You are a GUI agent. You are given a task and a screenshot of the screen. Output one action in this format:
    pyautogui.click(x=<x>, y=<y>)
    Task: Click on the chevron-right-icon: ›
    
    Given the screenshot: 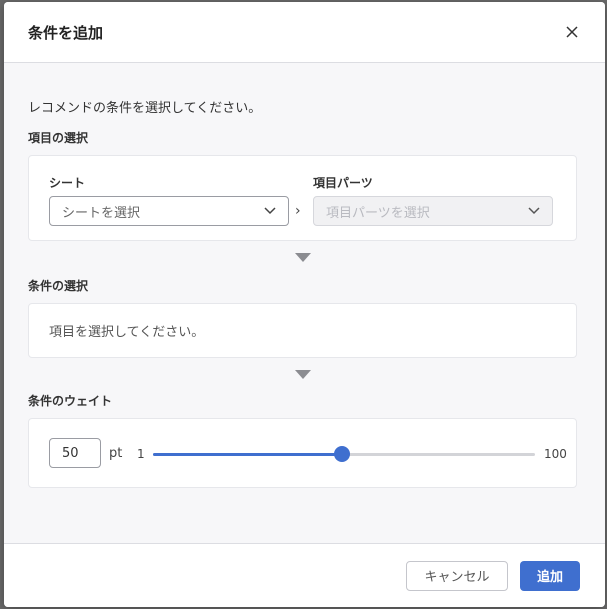 What is the action you would take?
    pyautogui.click(x=298, y=211)
    